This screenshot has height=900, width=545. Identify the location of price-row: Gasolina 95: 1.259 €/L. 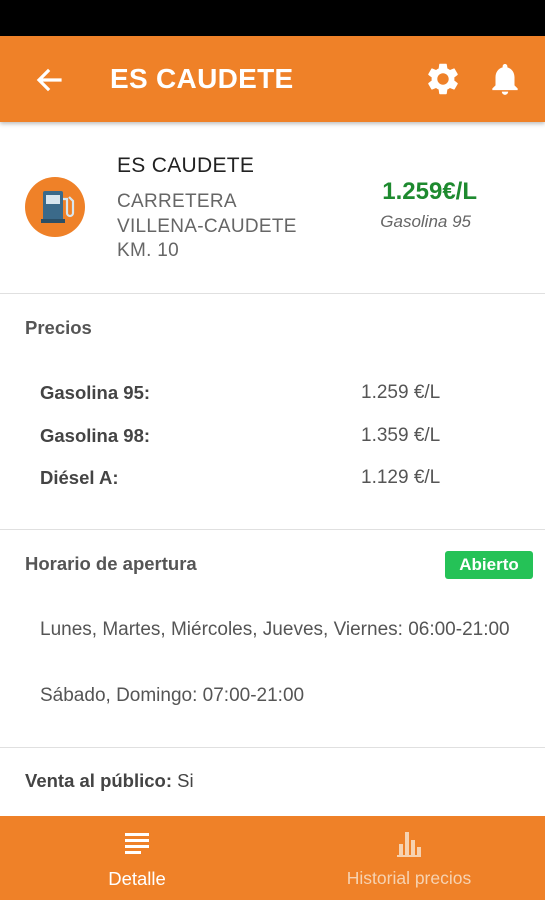
(280, 397).